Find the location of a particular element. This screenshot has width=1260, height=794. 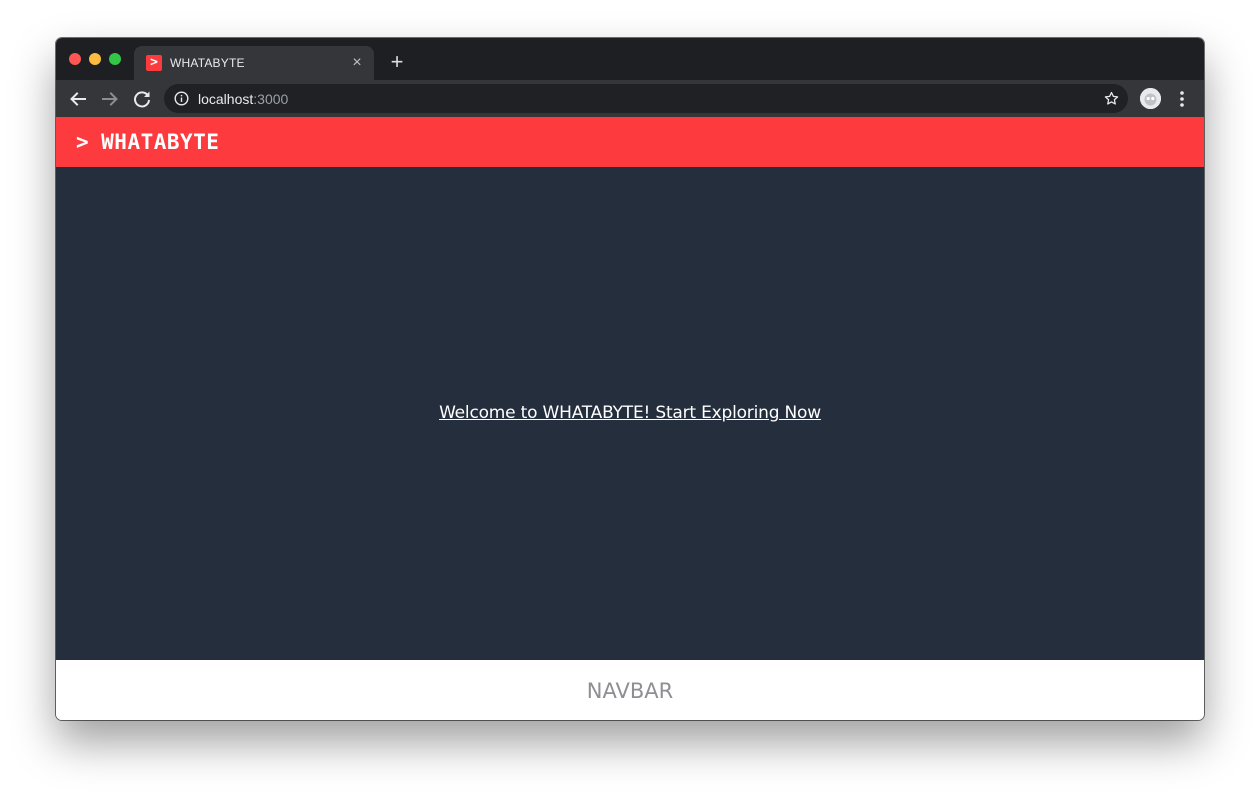

url-text: localhost:3000 is located at coordinates (243, 99).